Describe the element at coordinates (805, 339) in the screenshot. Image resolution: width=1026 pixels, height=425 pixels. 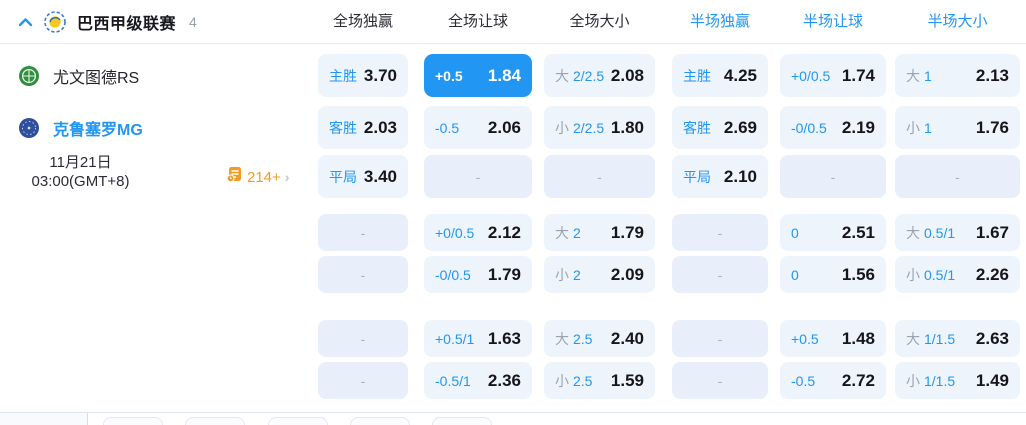
I see `odds-label-group: +0.5` at that location.